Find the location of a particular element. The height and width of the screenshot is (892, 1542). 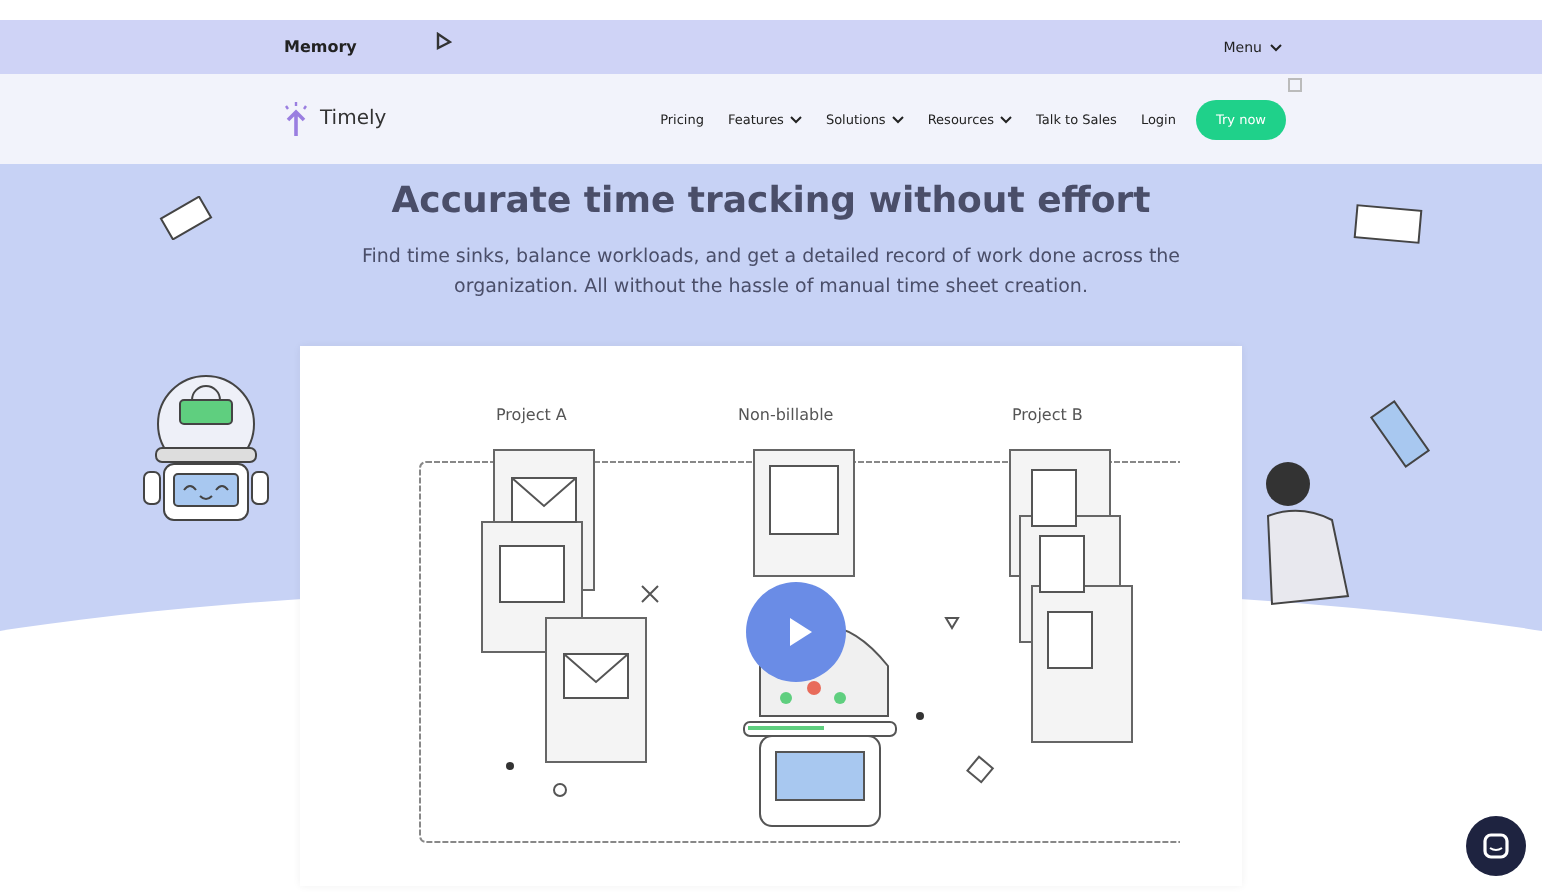

caret-icon is located at coordinates (1276, 47).